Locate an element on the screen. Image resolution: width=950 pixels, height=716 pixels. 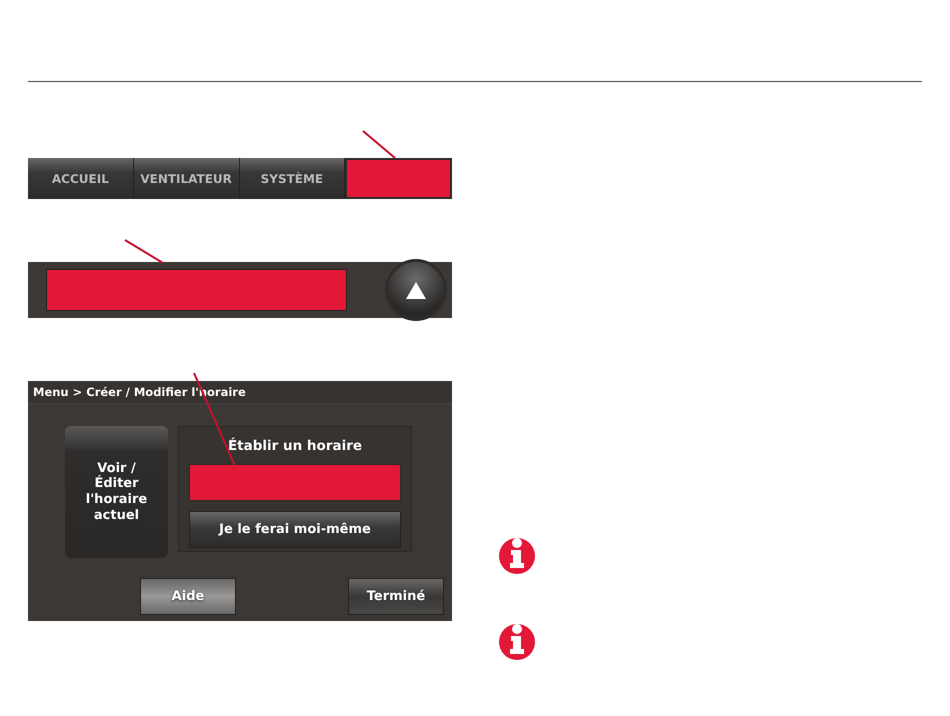
group-title: Établir un horaire is located at coordinates (295, 446).